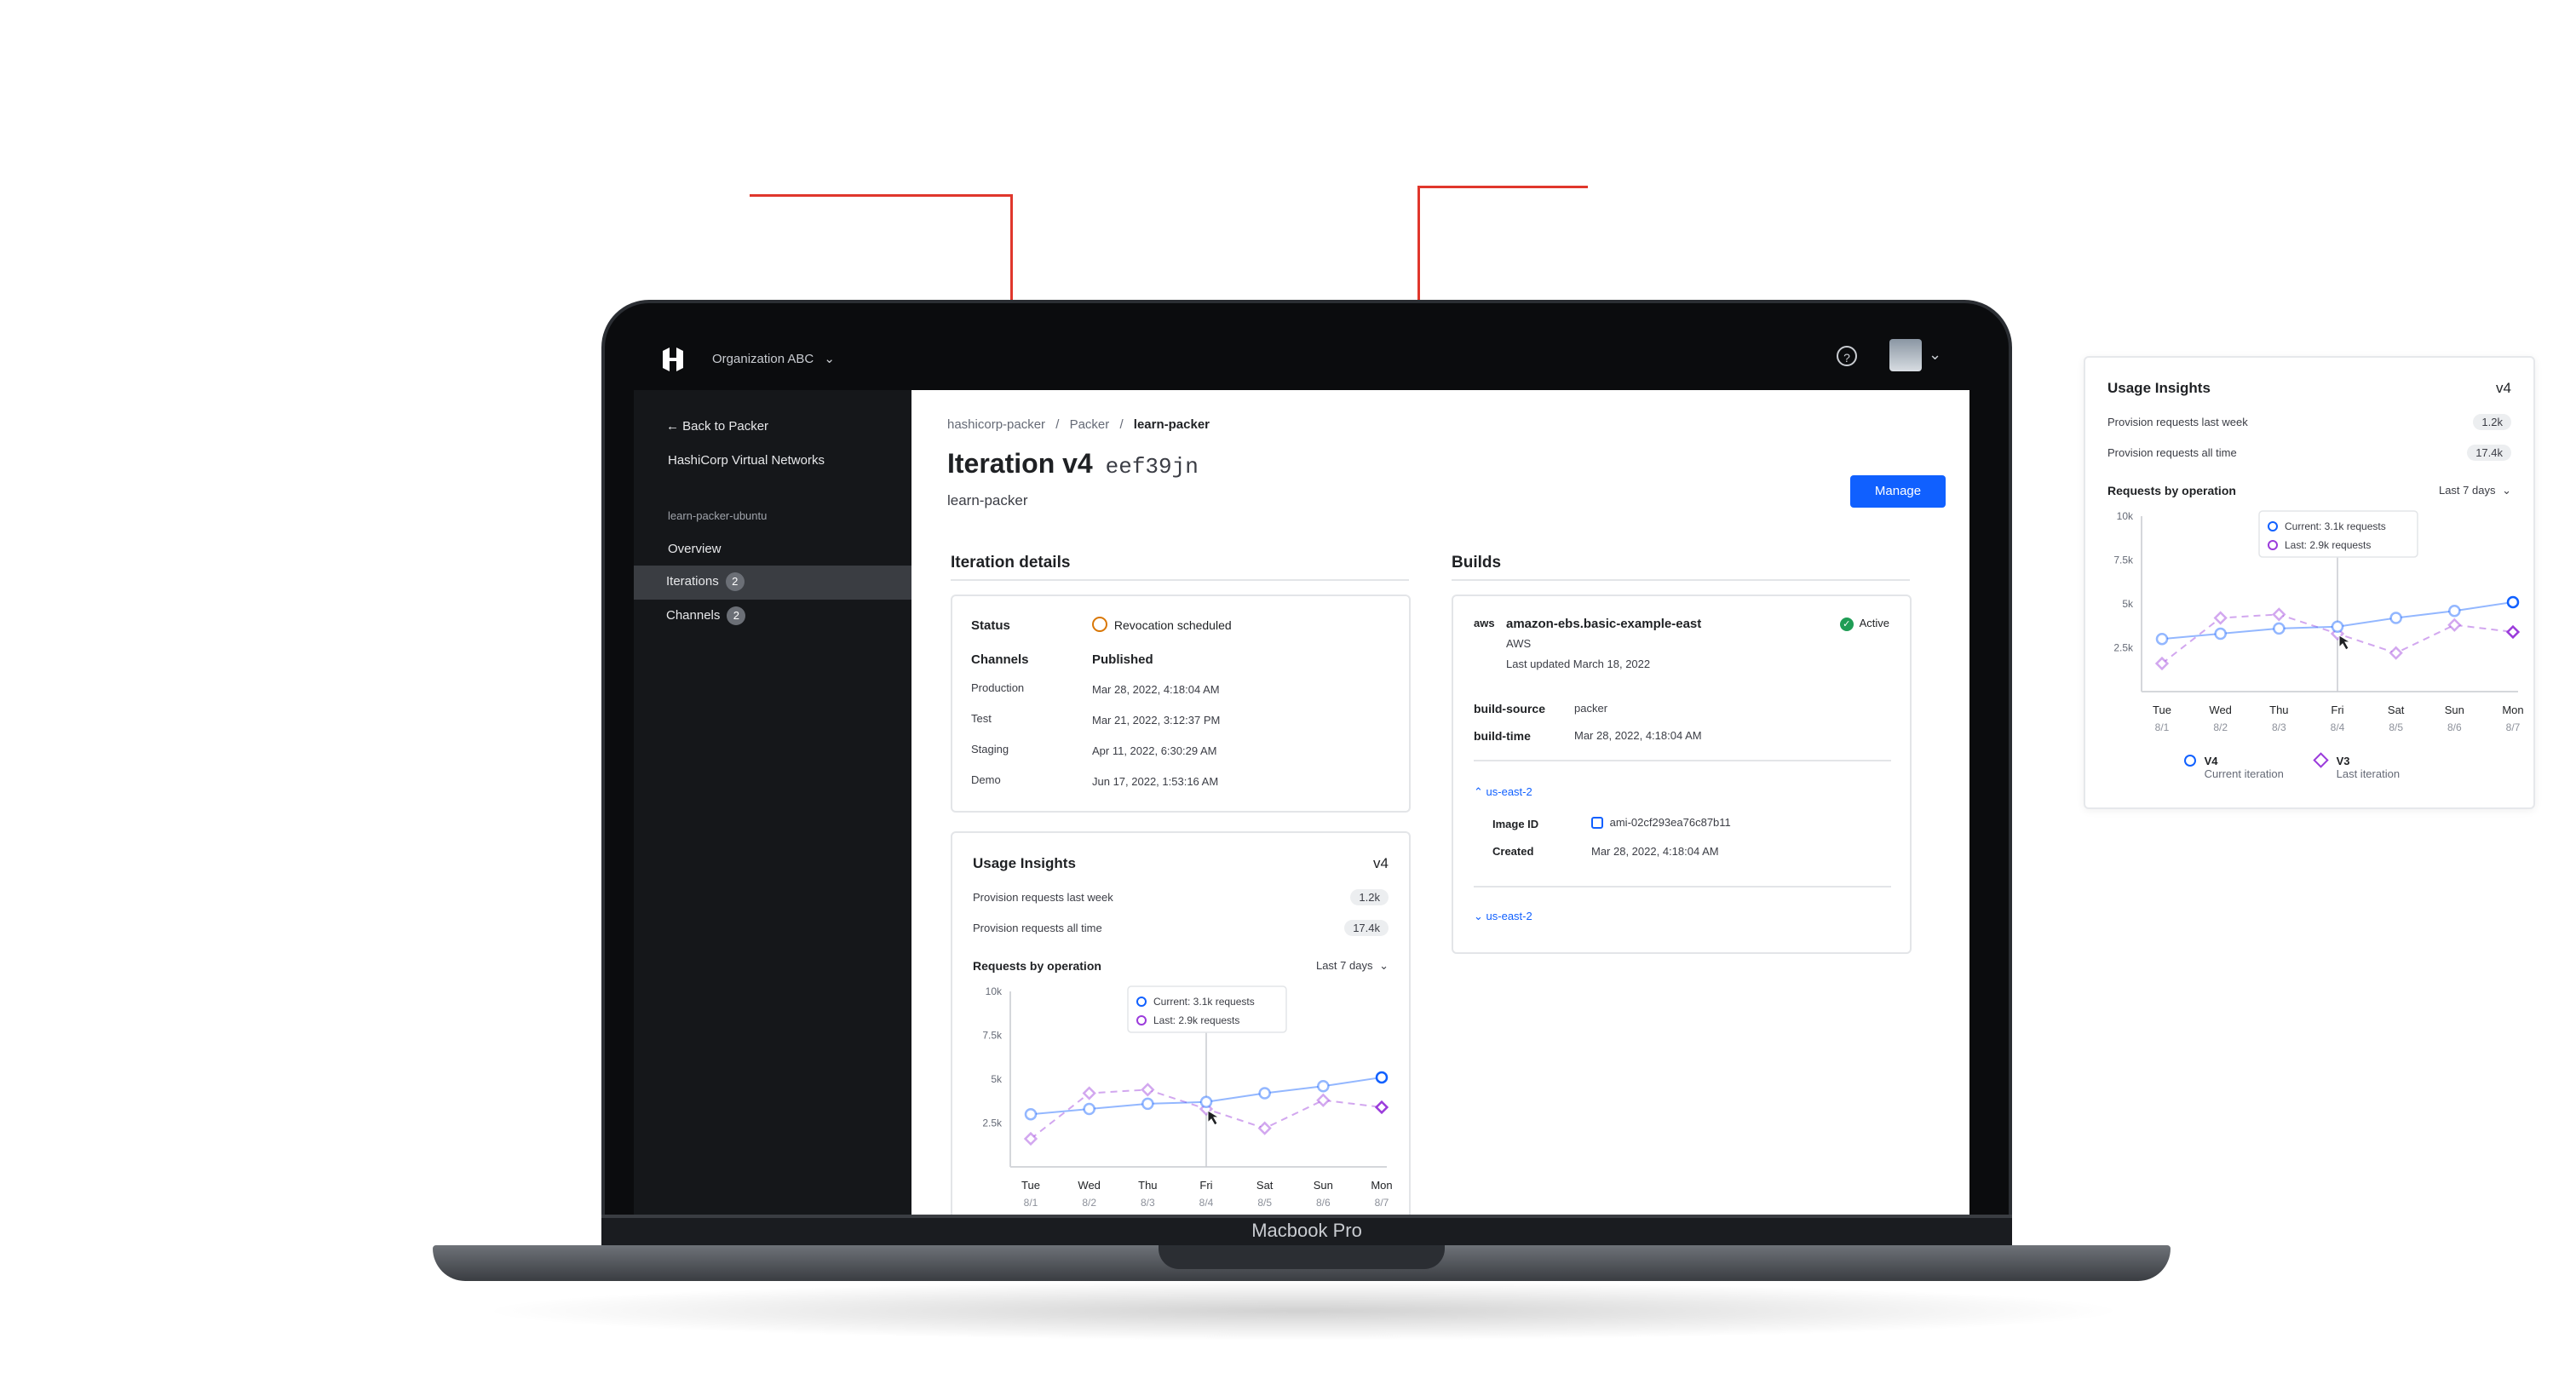  Describe the element at coordinates (673, 426) in the screenshot. I see `arrow-left-icon: ←` at that location.